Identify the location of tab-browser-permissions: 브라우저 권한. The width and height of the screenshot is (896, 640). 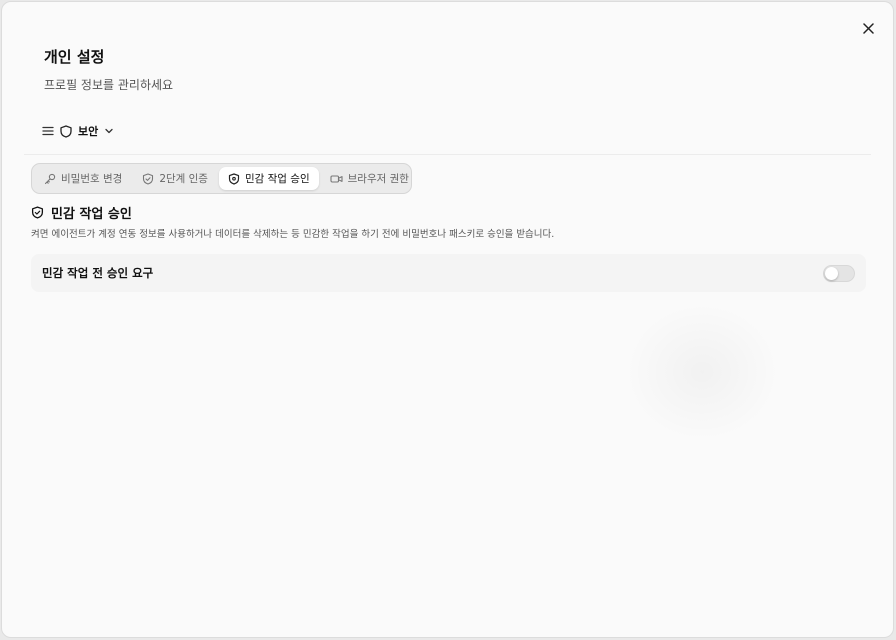
(369, 178).